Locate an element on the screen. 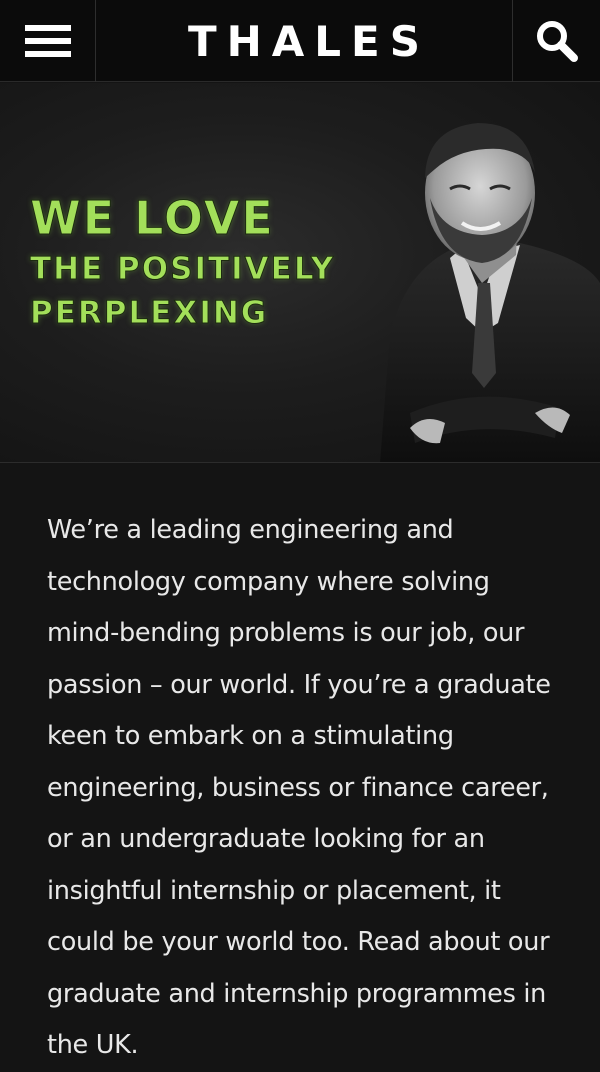 Image resolution: width=600 pixels, height=1072 pixels. hero-slogan: WE LOVE THE POSITIVELY PERPLEXING is located at coordinates (182, 262).